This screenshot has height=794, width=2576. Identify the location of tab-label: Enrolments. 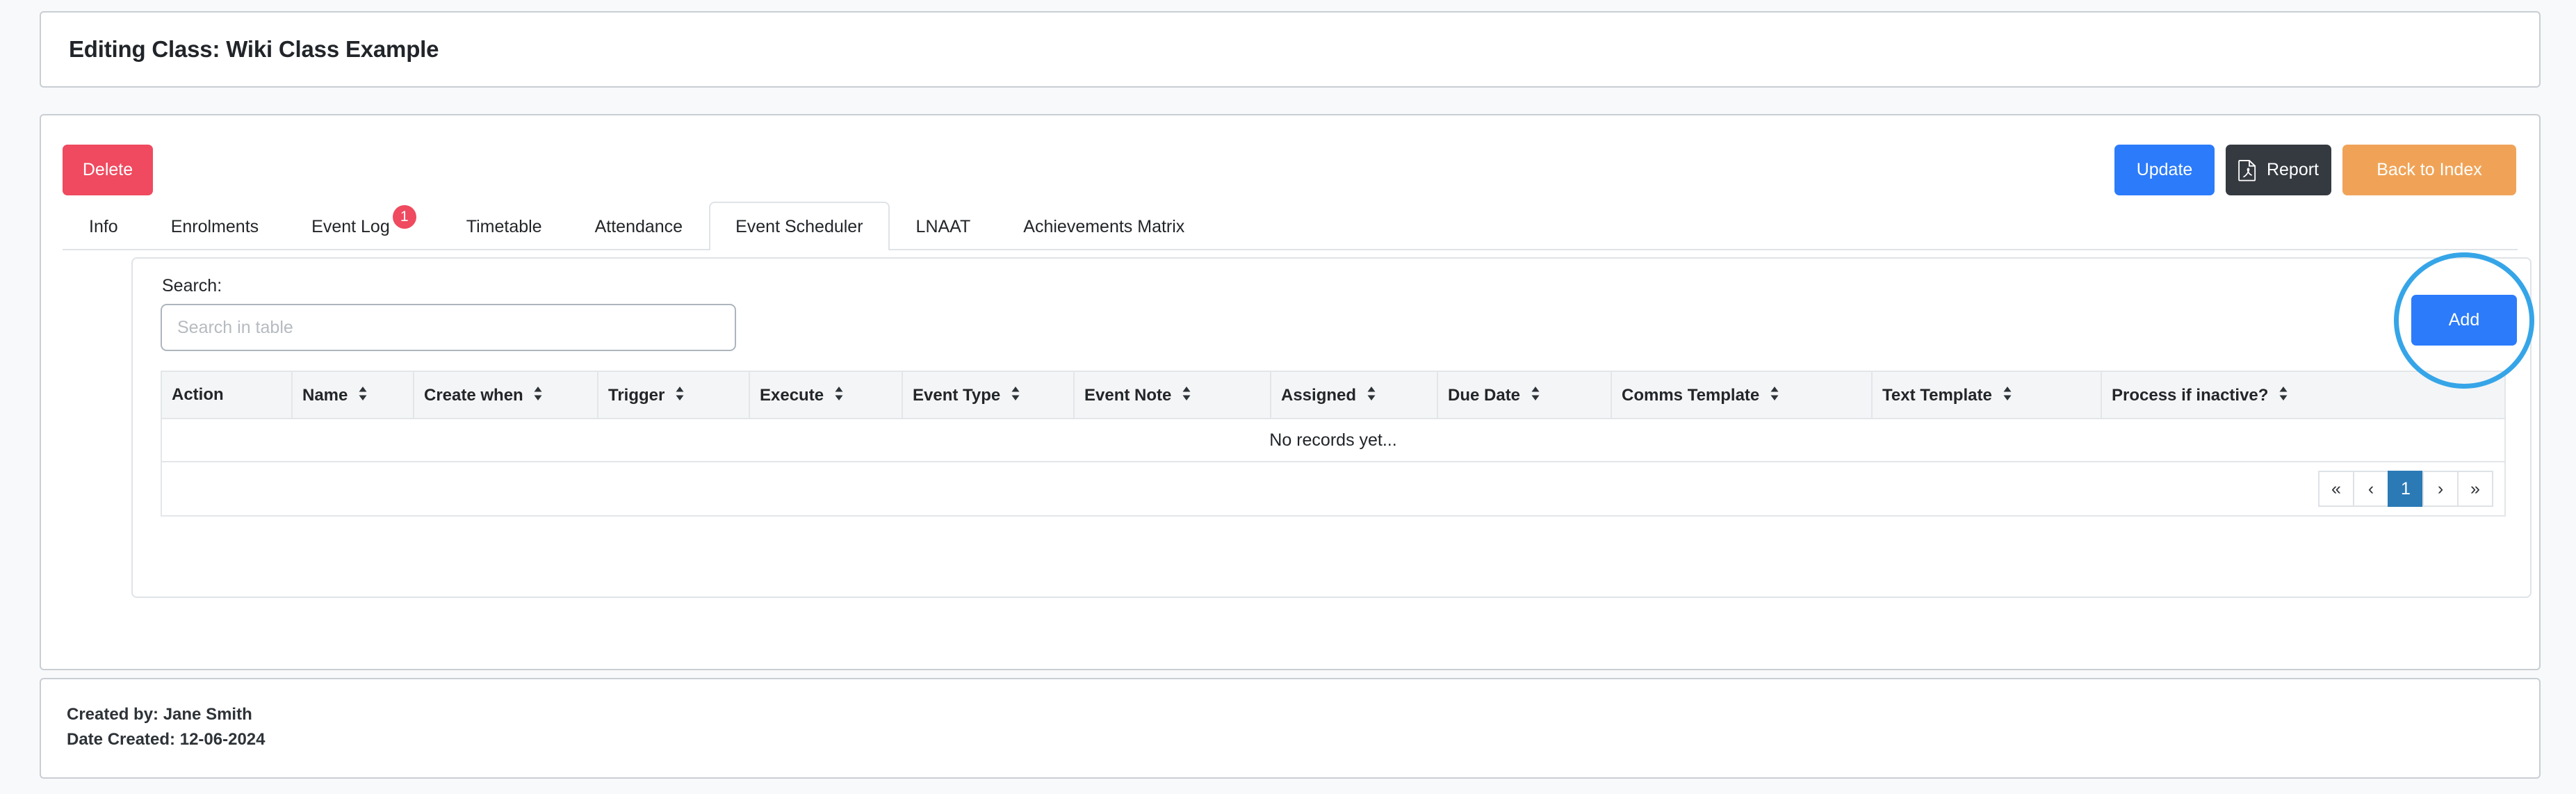
(214, 226).